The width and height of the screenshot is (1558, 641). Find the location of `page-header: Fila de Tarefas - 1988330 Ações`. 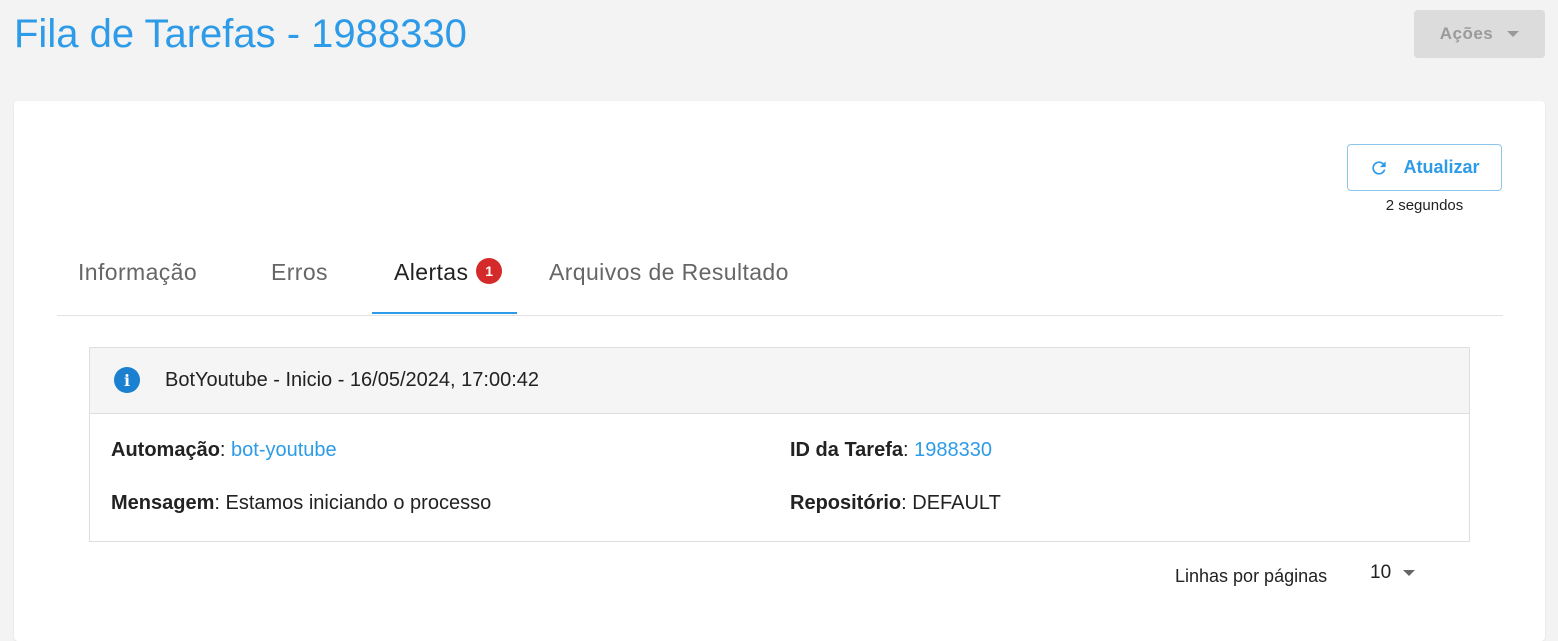

page-header: Fila de Tarefas - 1988330 Ações is located at coordinates (779, 40).